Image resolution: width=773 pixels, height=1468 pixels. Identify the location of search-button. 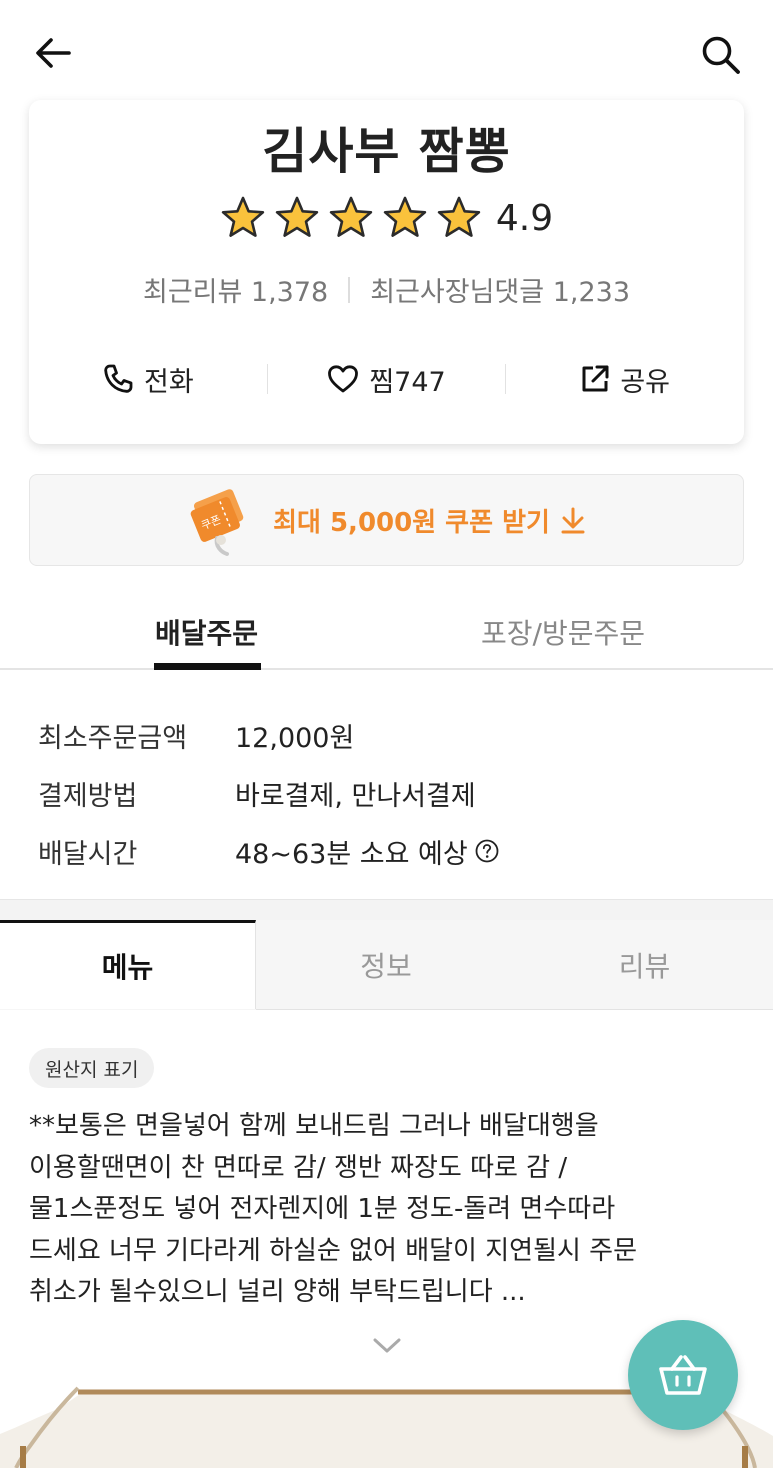
(721, 55).